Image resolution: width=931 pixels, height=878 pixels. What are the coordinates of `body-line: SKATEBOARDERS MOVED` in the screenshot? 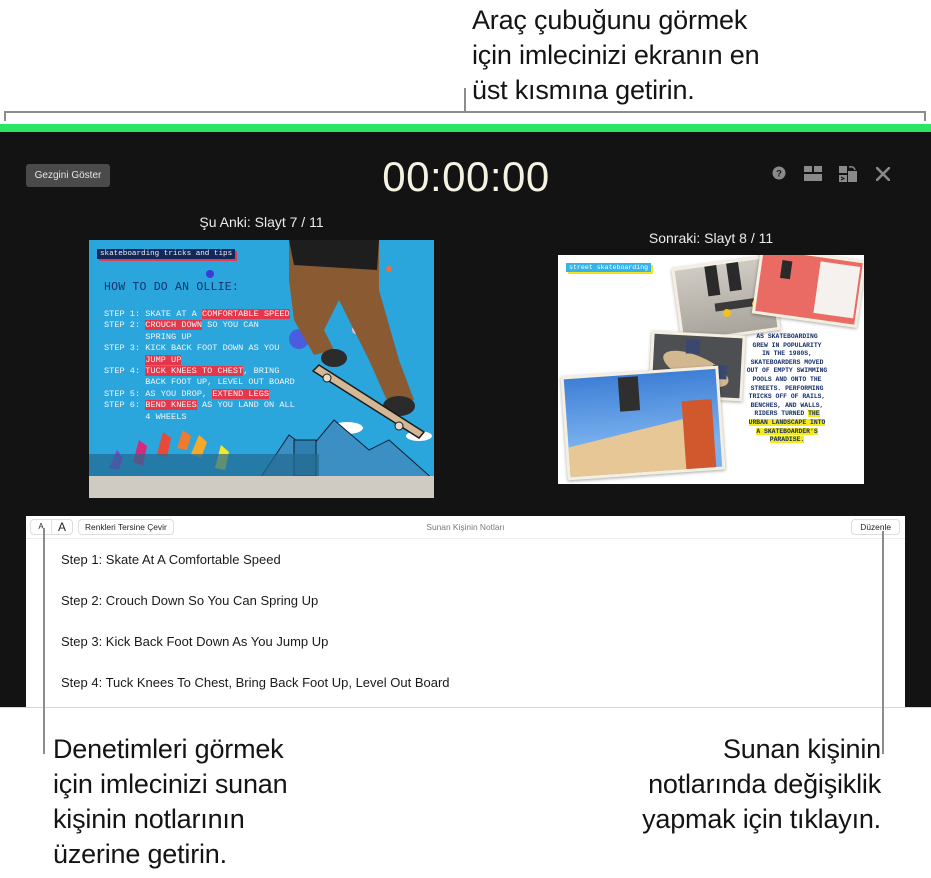 It's located at (787, 362).